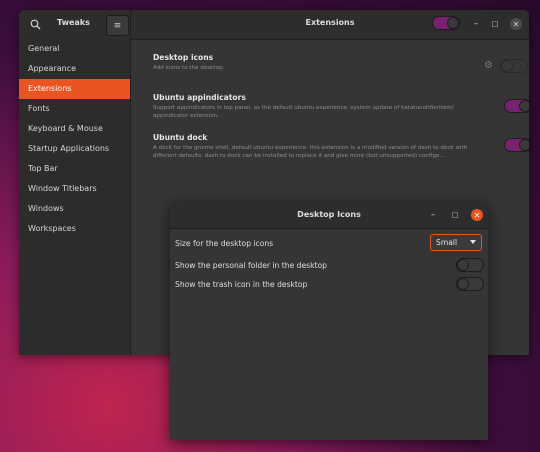  I want to click on chevron-down-icon, so click(473, 242).